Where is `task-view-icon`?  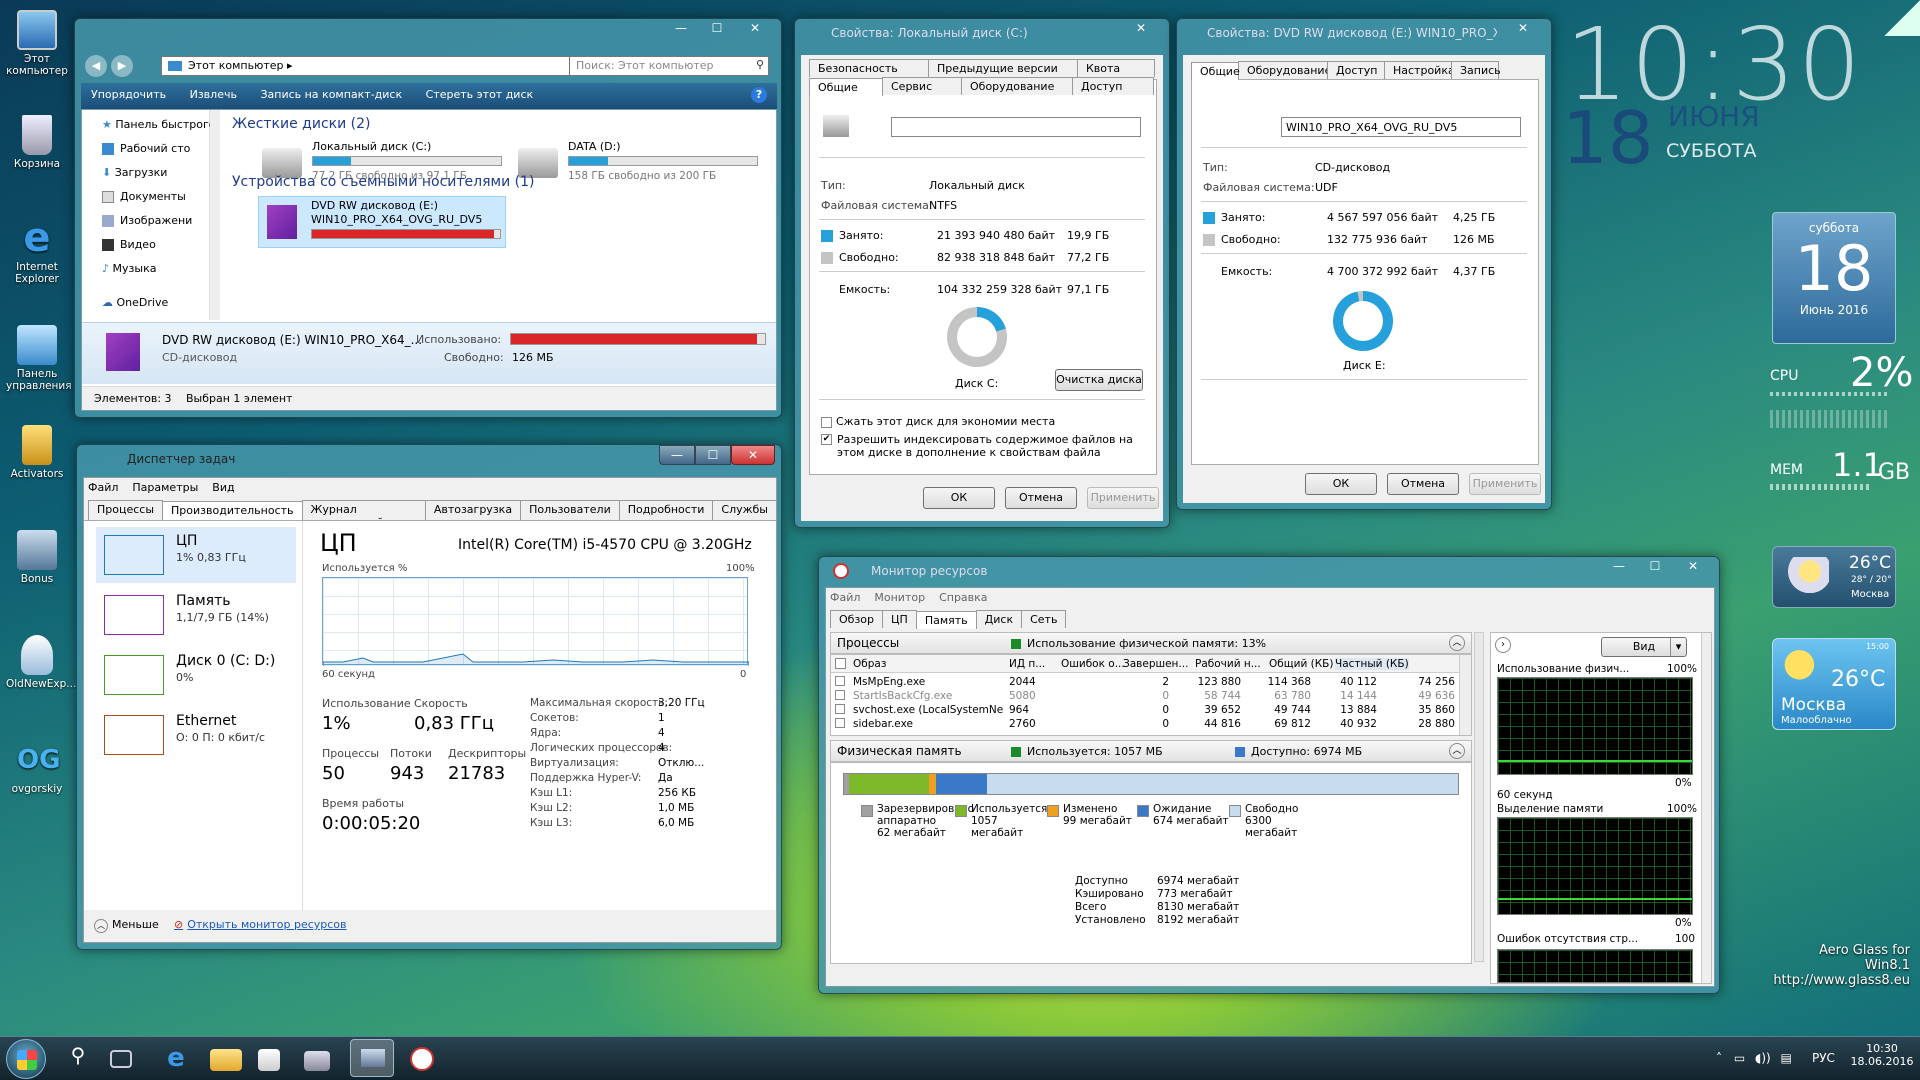 task-view-icon is located at coordinates (121, 1059).